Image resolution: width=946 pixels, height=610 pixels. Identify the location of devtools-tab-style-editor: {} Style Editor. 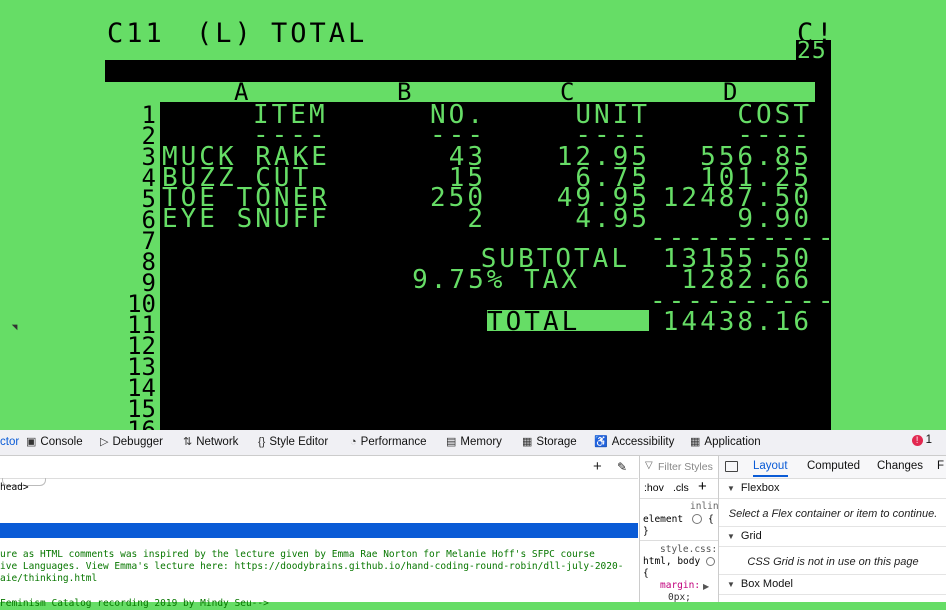
(293, 442).